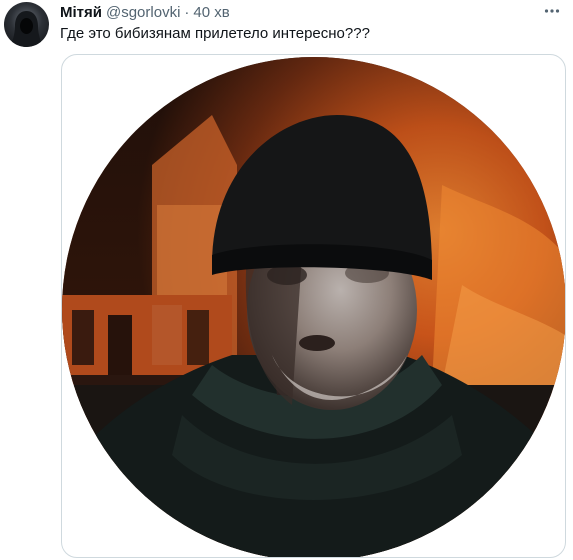  What do you see at coordinates (211, 13) in the screenshot?
I see `tweet-timestamp: 40 хв` at bounding box center [211, 13].